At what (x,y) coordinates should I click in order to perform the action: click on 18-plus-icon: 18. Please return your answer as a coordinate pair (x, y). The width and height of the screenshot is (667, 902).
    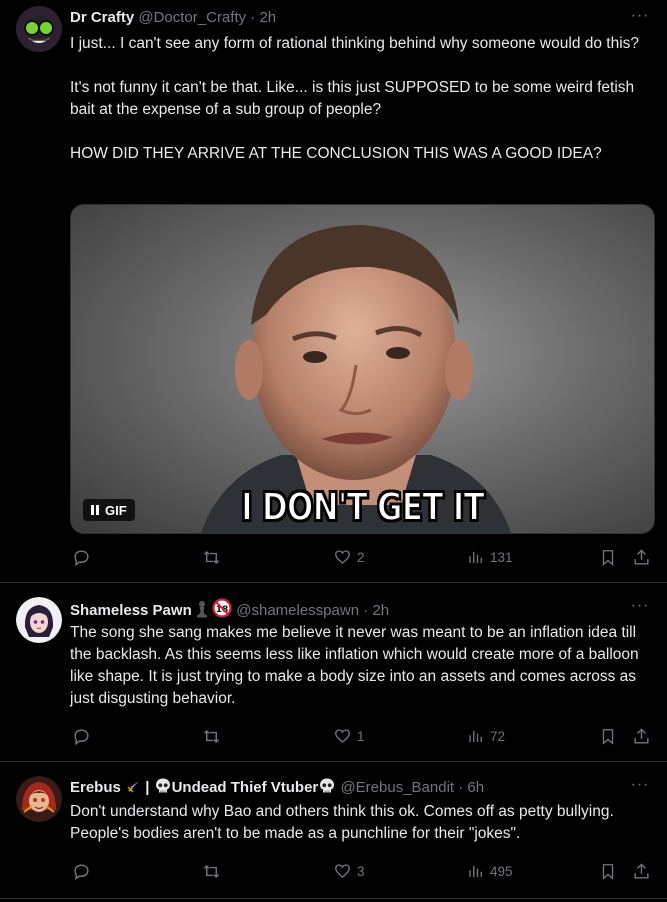
    Looking at the image, I should click on (222, 608).